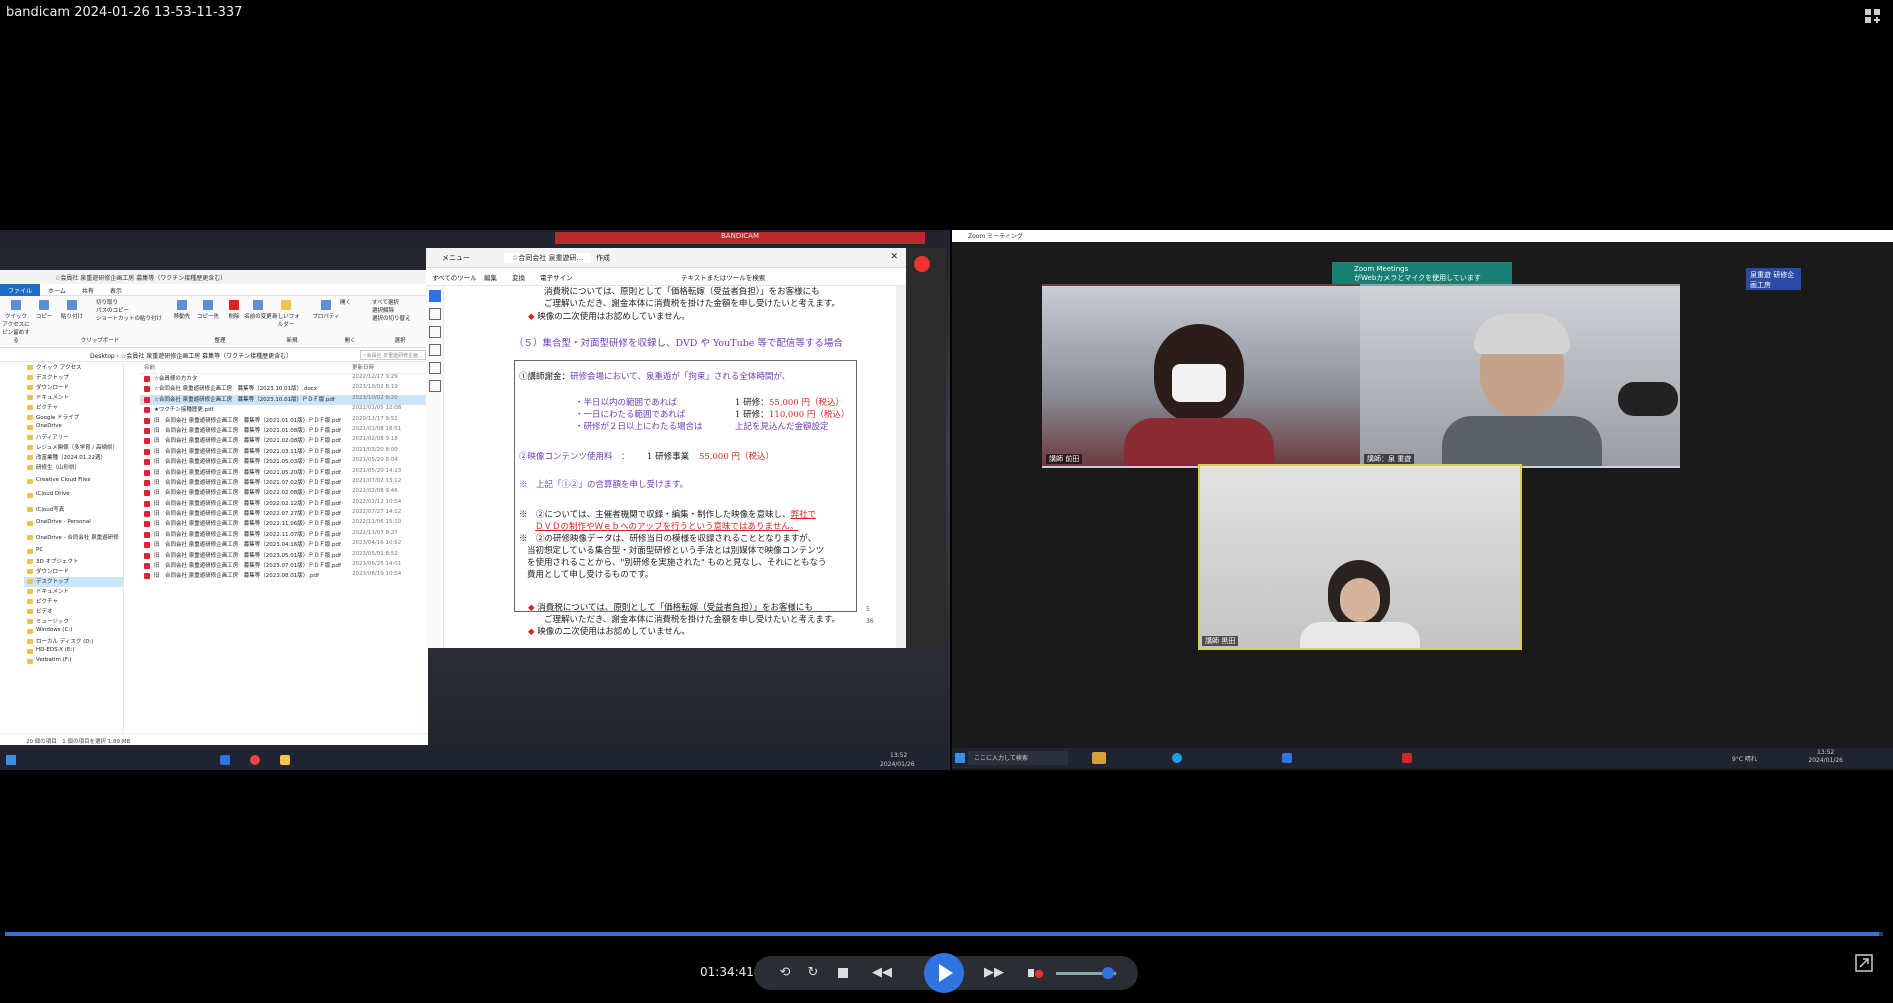 Image resolution: width=1893 pixels, height=1003 pixels. What do you see at coordinates (73, 622) in the screenshot?
I see `nav-item: ミュージック` at bounding box center [73, 622].